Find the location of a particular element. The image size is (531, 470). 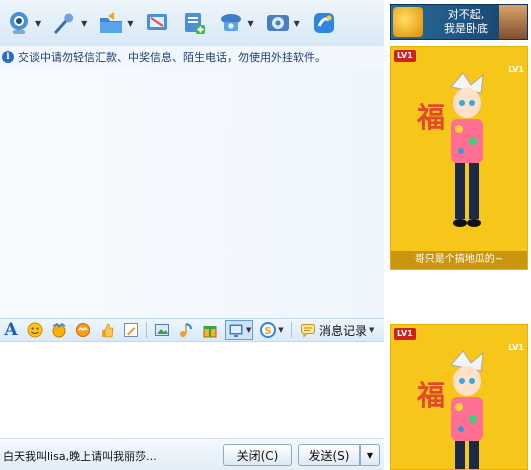

doodle-button is located at coordinates (131, 330).